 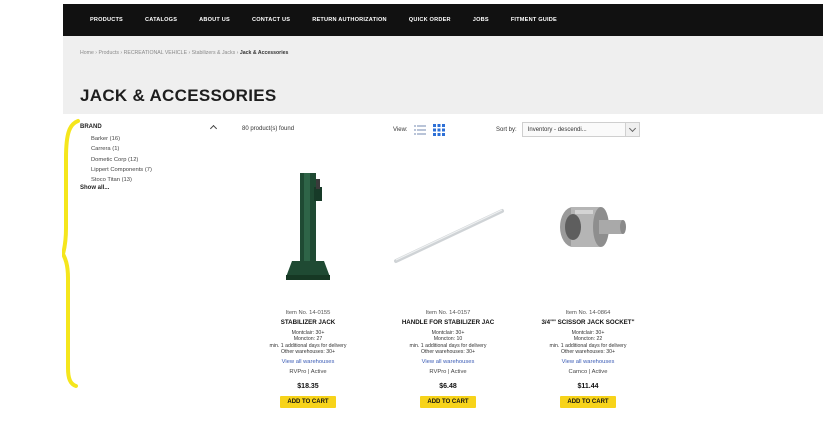 What do you see at coordinates (271, 20) in the screenshot?
I see `nav-contact-us: CONTACT US` at bounding box center [271, 20].